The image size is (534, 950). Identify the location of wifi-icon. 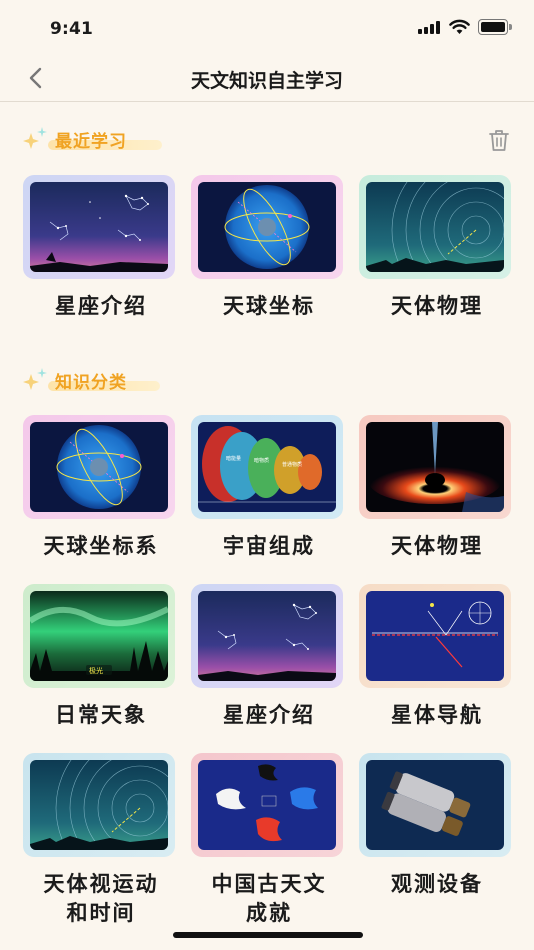
(459, 26).